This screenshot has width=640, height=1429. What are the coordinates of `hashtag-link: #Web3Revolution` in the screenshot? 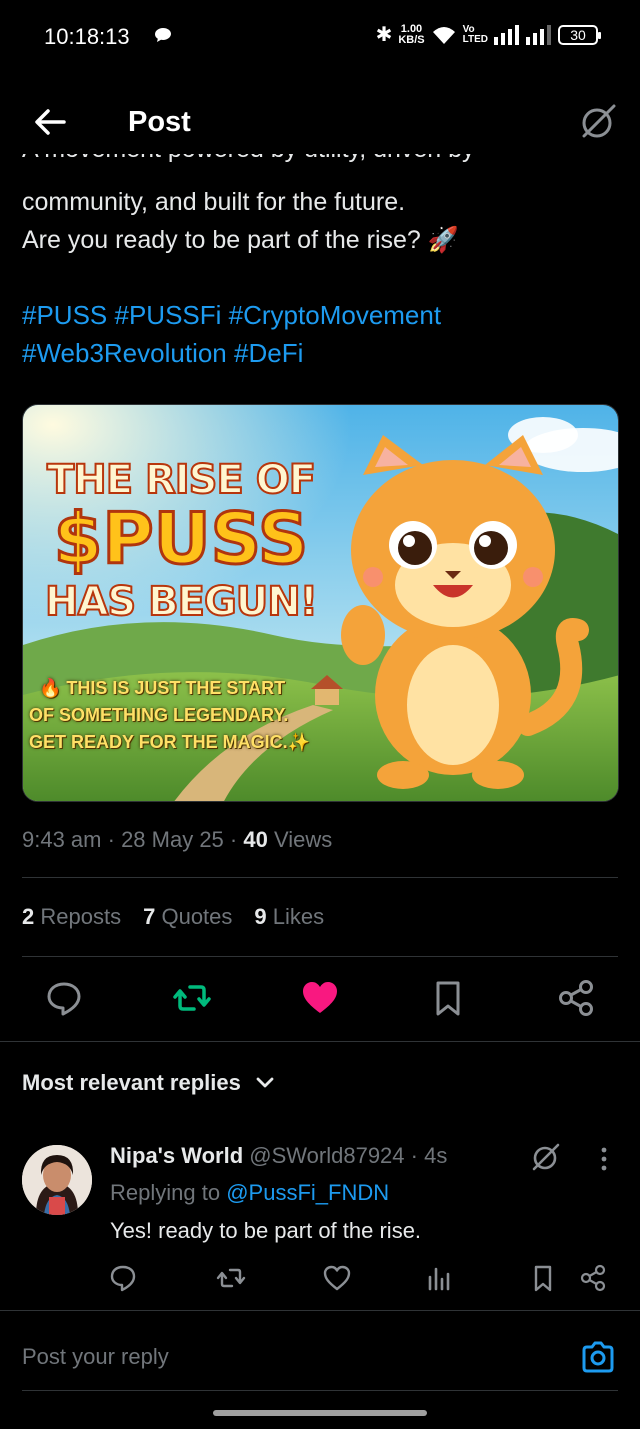 It's located at (124, 353).